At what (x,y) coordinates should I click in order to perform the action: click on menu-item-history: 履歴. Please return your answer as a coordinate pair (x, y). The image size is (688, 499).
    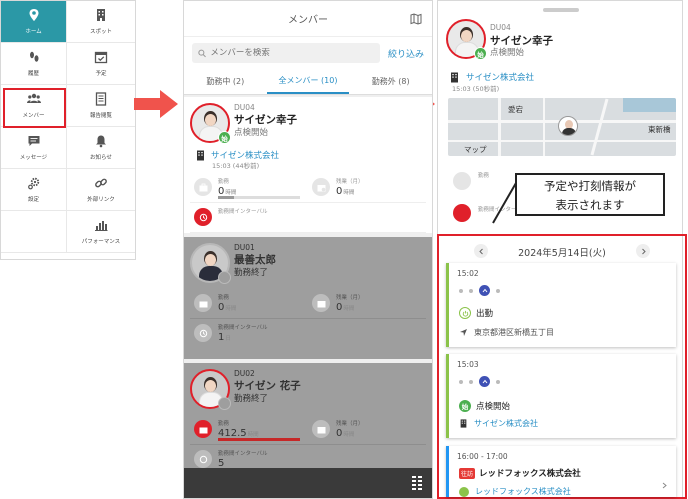
    Looking at the image, I should click on (34, 64).